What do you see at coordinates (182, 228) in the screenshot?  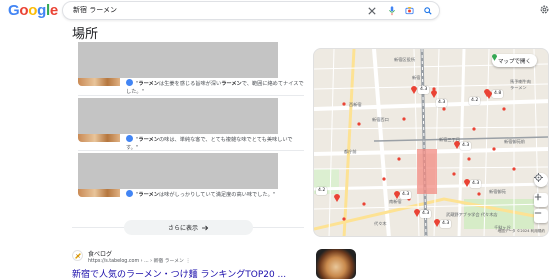 I see `more-results-label: さらに表示` at bounding box center [182, 228].